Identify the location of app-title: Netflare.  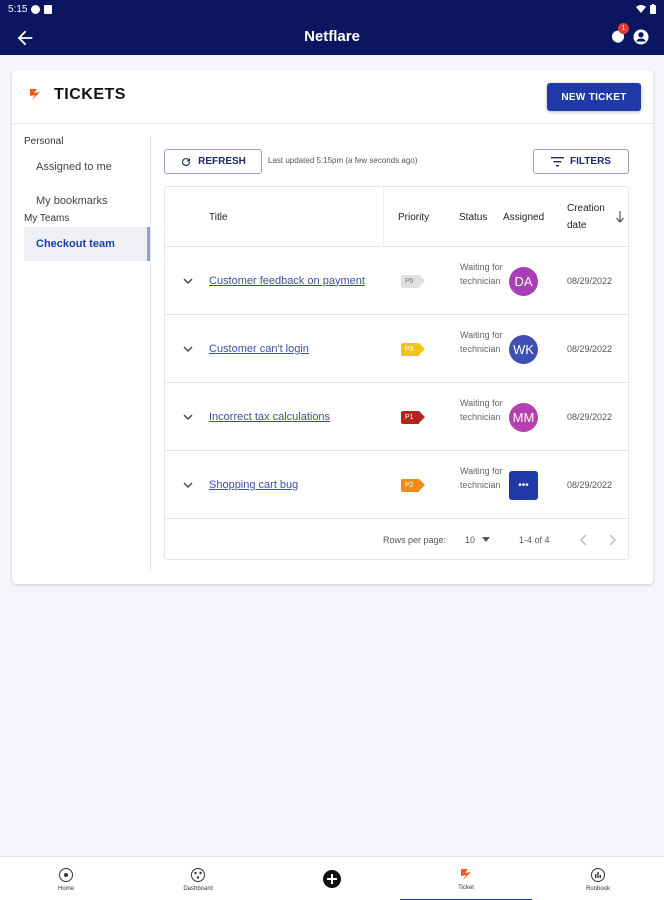
(332, 36).